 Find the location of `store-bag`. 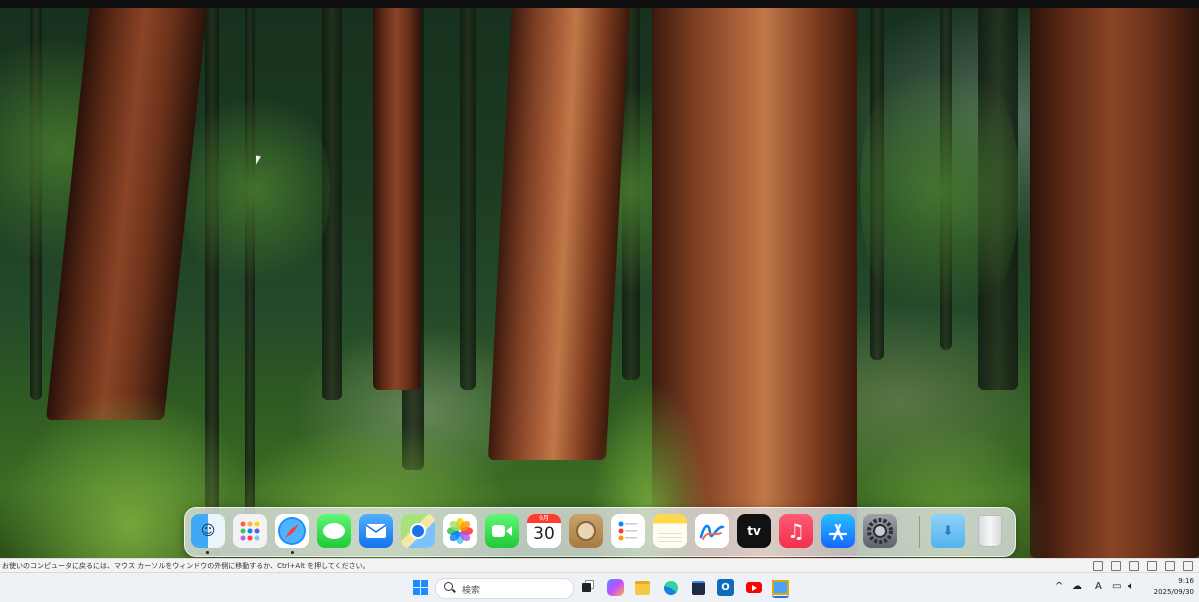

store-bag is located at coordinates (698, 587).